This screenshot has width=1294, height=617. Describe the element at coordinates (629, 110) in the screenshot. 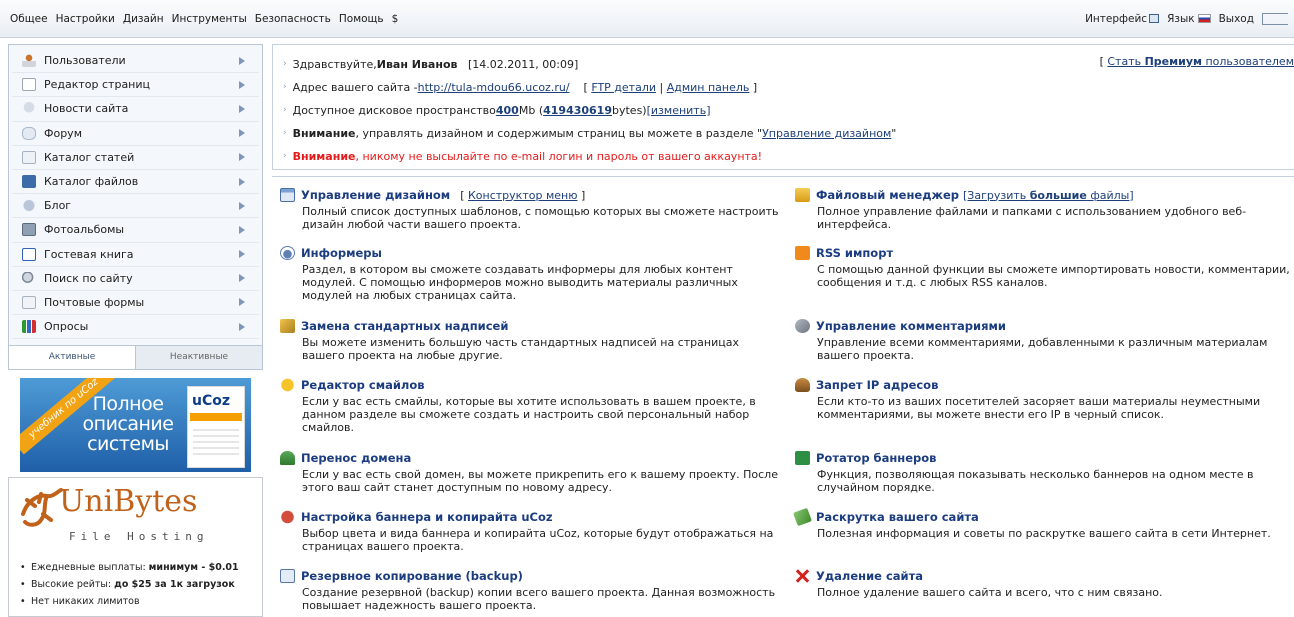

I see `disk-space-bytes-unit: bytes)` at that location.